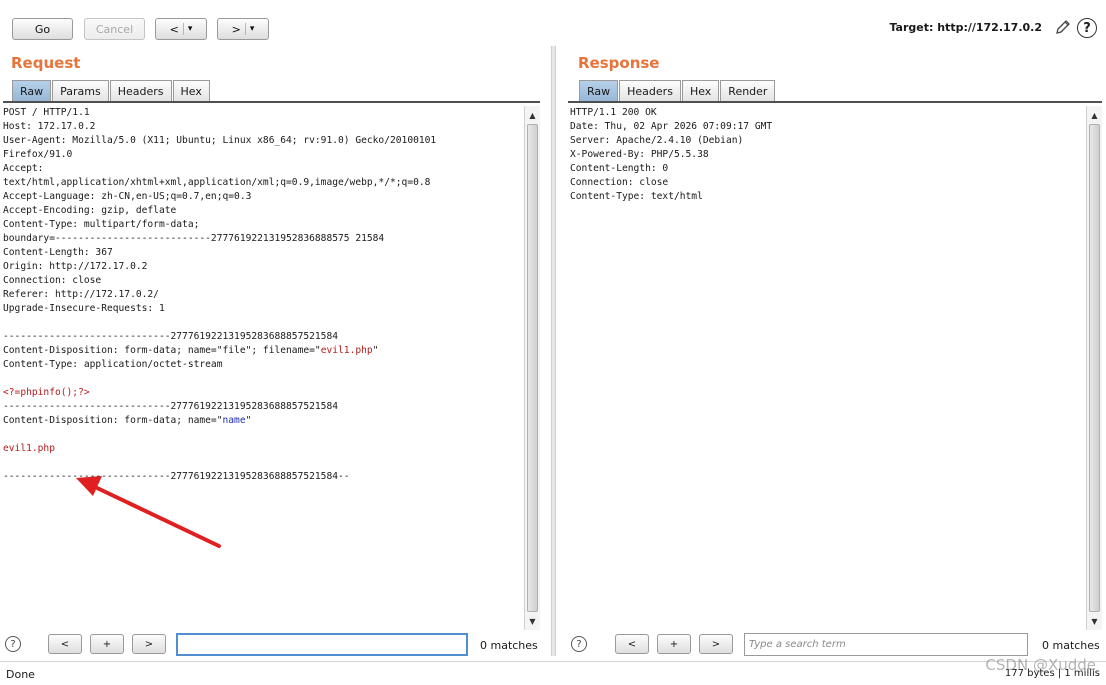 Image resolution: width=1106 pixels, height=685 pixels. What do you see at coordinates (613, 112) in the screenshot?
I see `code-segment: HTTP/1.1 200 OK` at bounding box center [613, 112].